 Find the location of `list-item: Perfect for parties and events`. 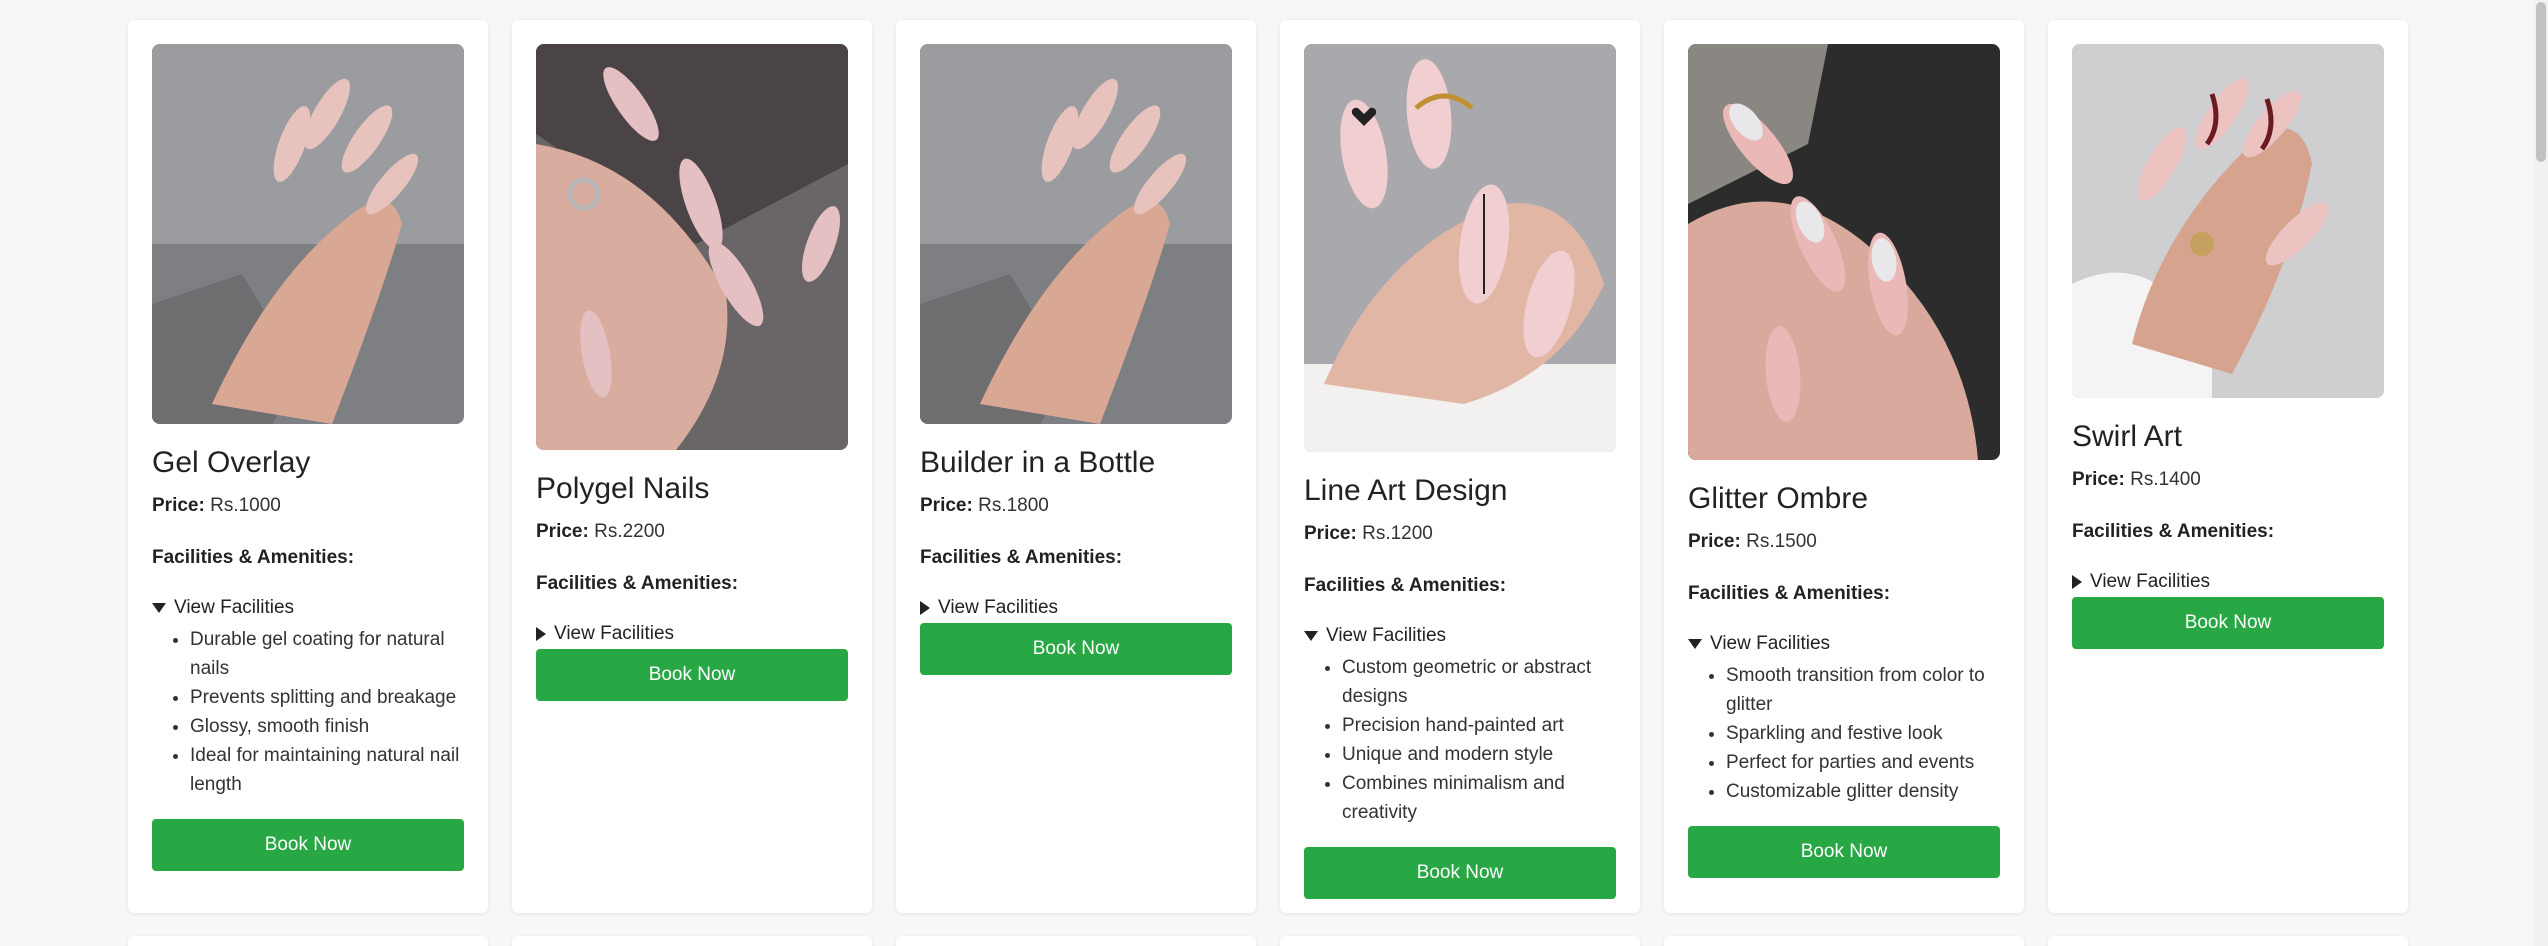

list-item: Perfect for parties and events is located at coordinates (1863, 762).